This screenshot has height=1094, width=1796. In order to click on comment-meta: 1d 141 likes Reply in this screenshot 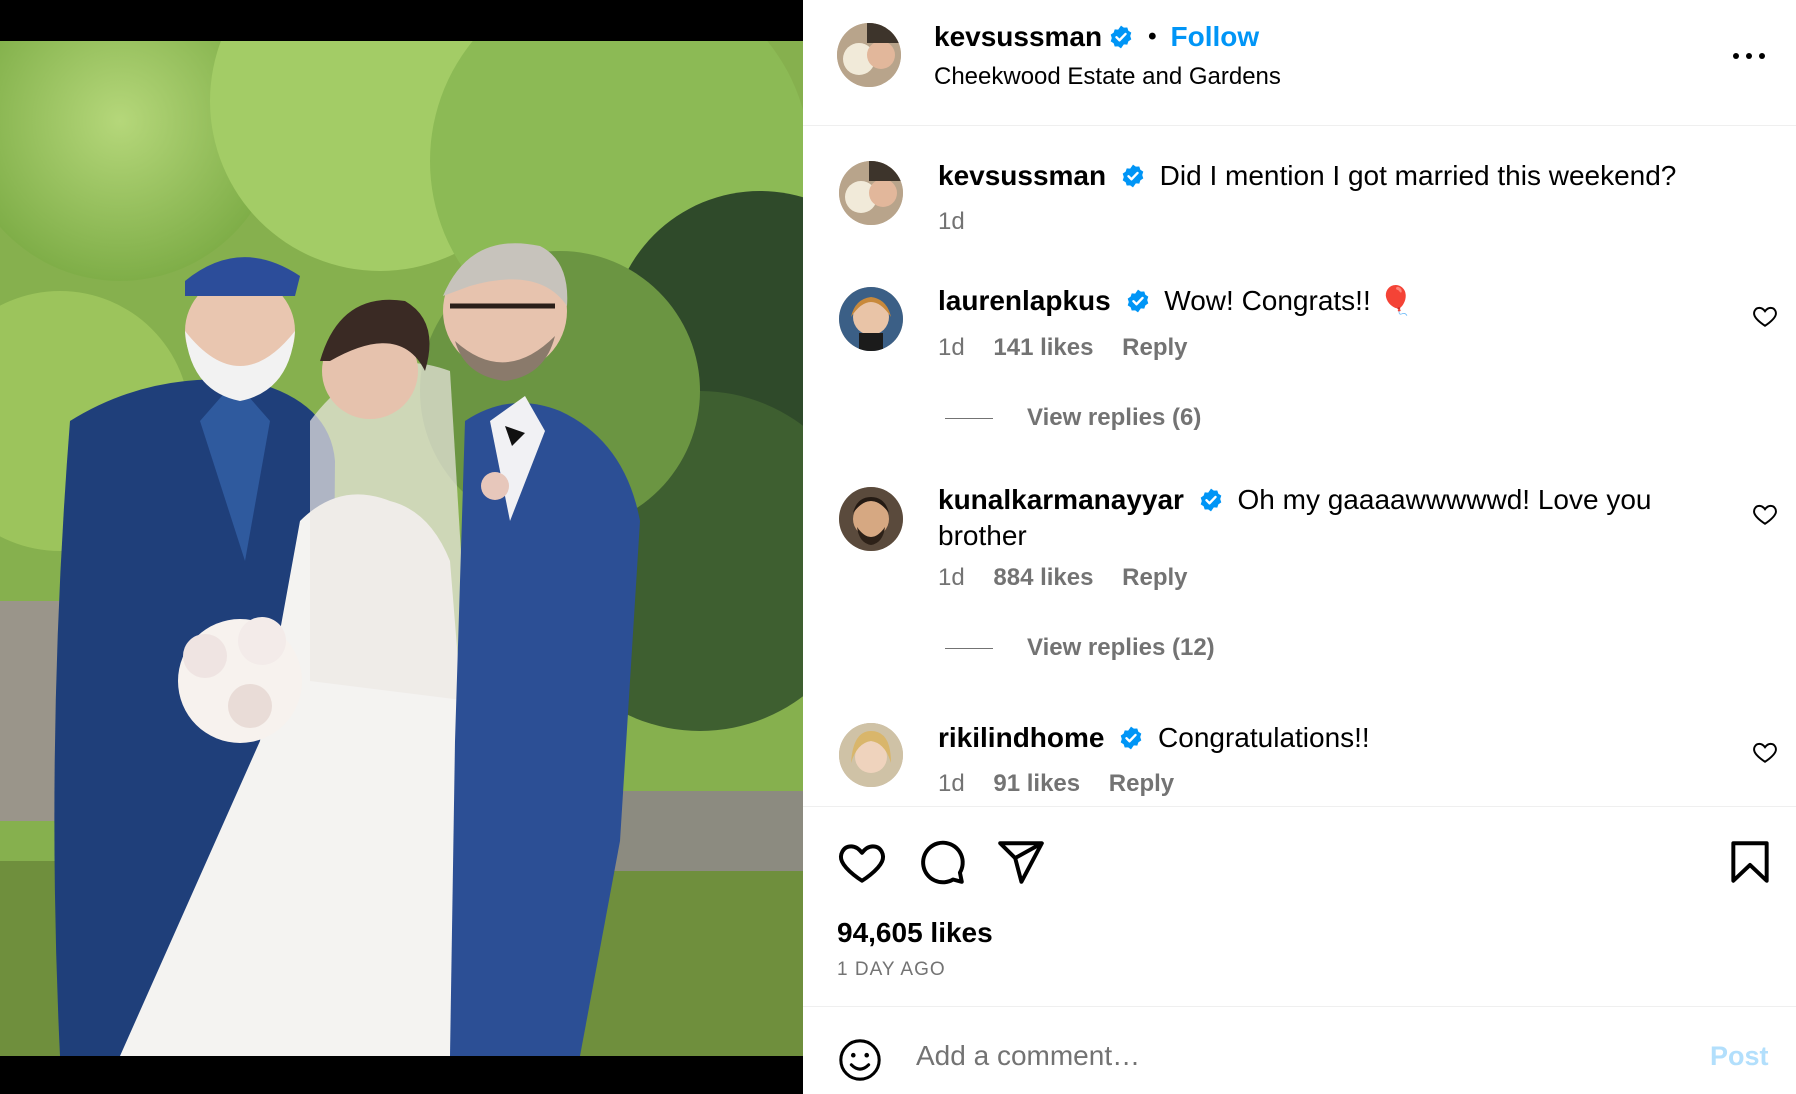, I will do `click(1074, 348)`.